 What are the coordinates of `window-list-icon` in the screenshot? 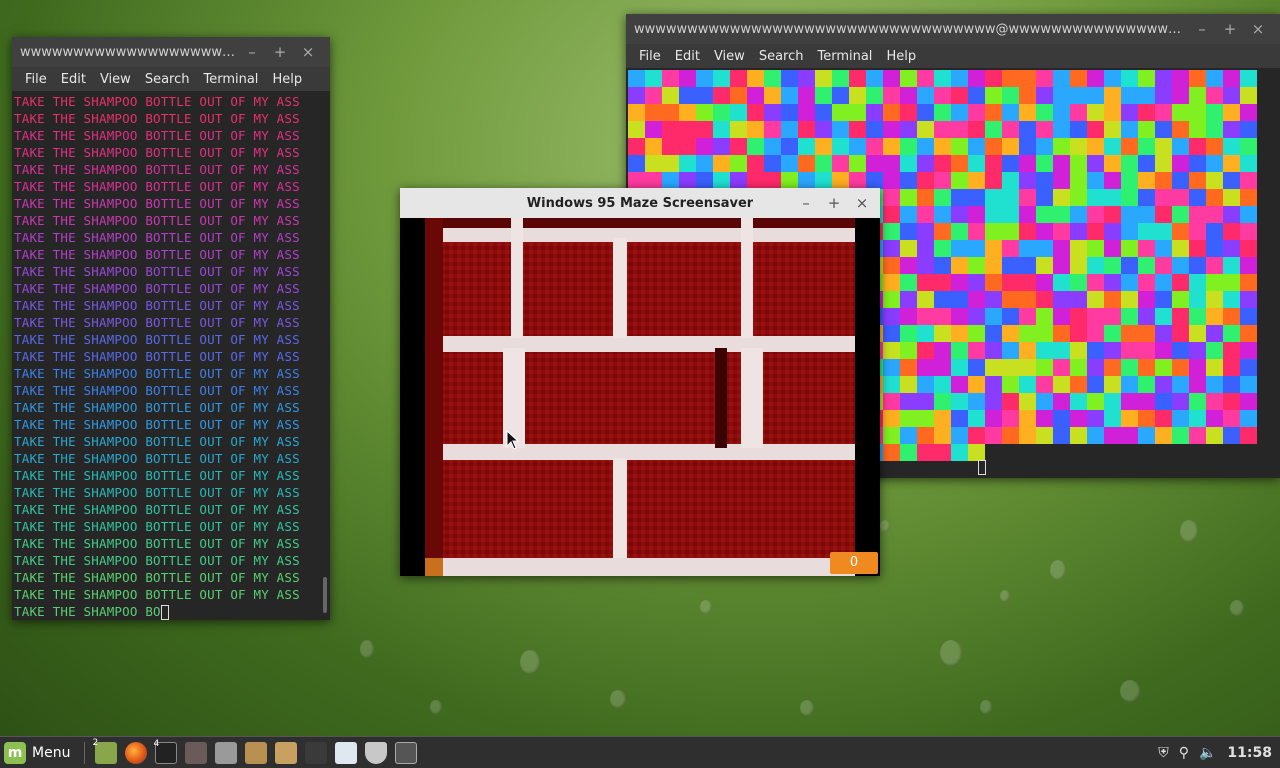 It's located at (406, 752).